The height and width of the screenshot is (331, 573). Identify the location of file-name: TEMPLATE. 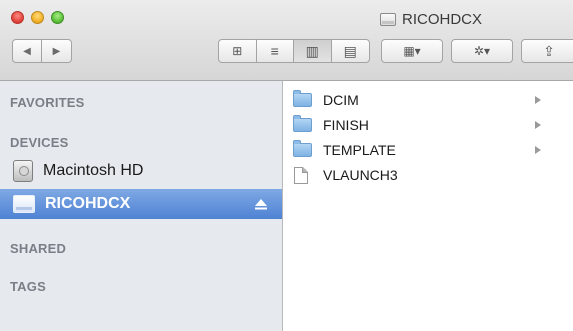
(359, 150).